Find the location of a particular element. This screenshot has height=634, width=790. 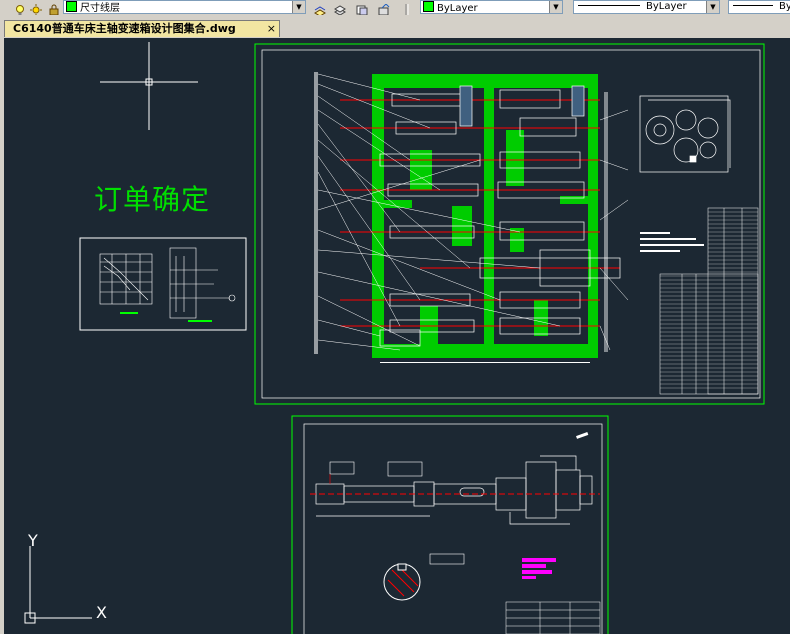

lineweight-value: By is located at coordinates (784, 6).